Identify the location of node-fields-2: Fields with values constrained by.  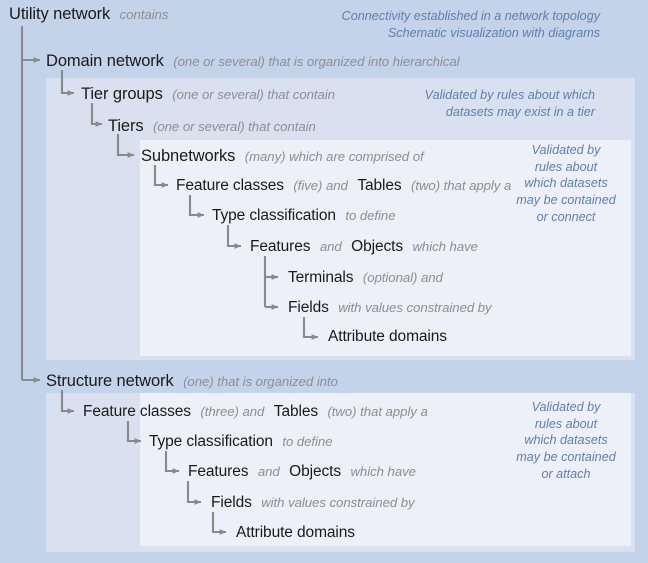
(313, 503).